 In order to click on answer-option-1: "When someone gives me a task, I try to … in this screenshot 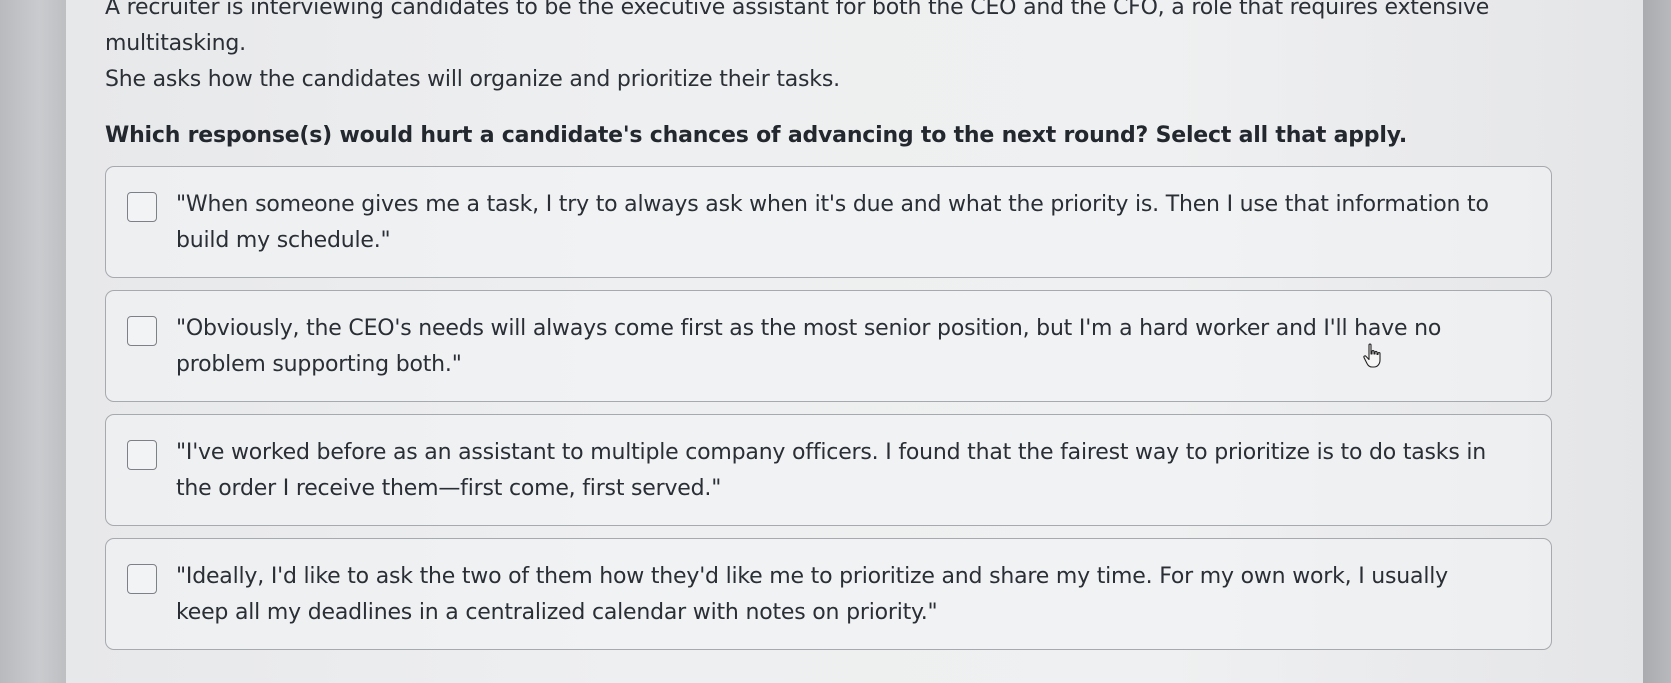, I will do `click(828, 222)`.